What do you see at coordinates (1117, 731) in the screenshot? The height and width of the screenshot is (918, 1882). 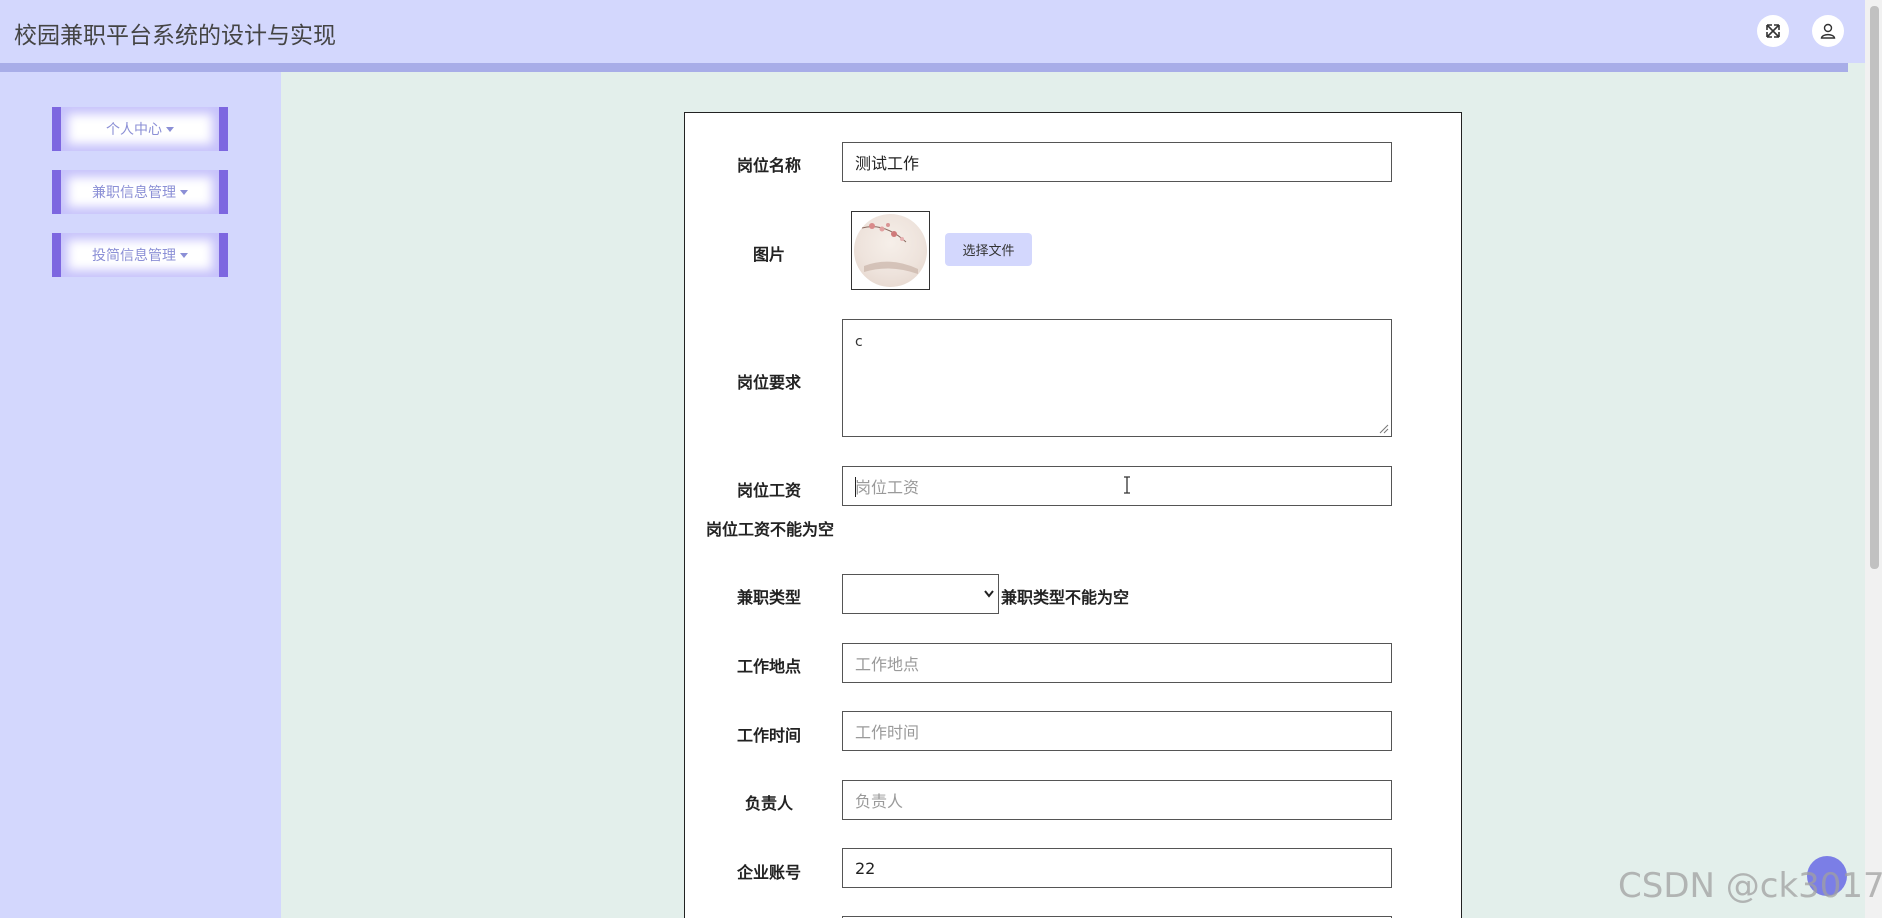 I see `work-time-input: 工作时间` at bounding box center [1117, 731].